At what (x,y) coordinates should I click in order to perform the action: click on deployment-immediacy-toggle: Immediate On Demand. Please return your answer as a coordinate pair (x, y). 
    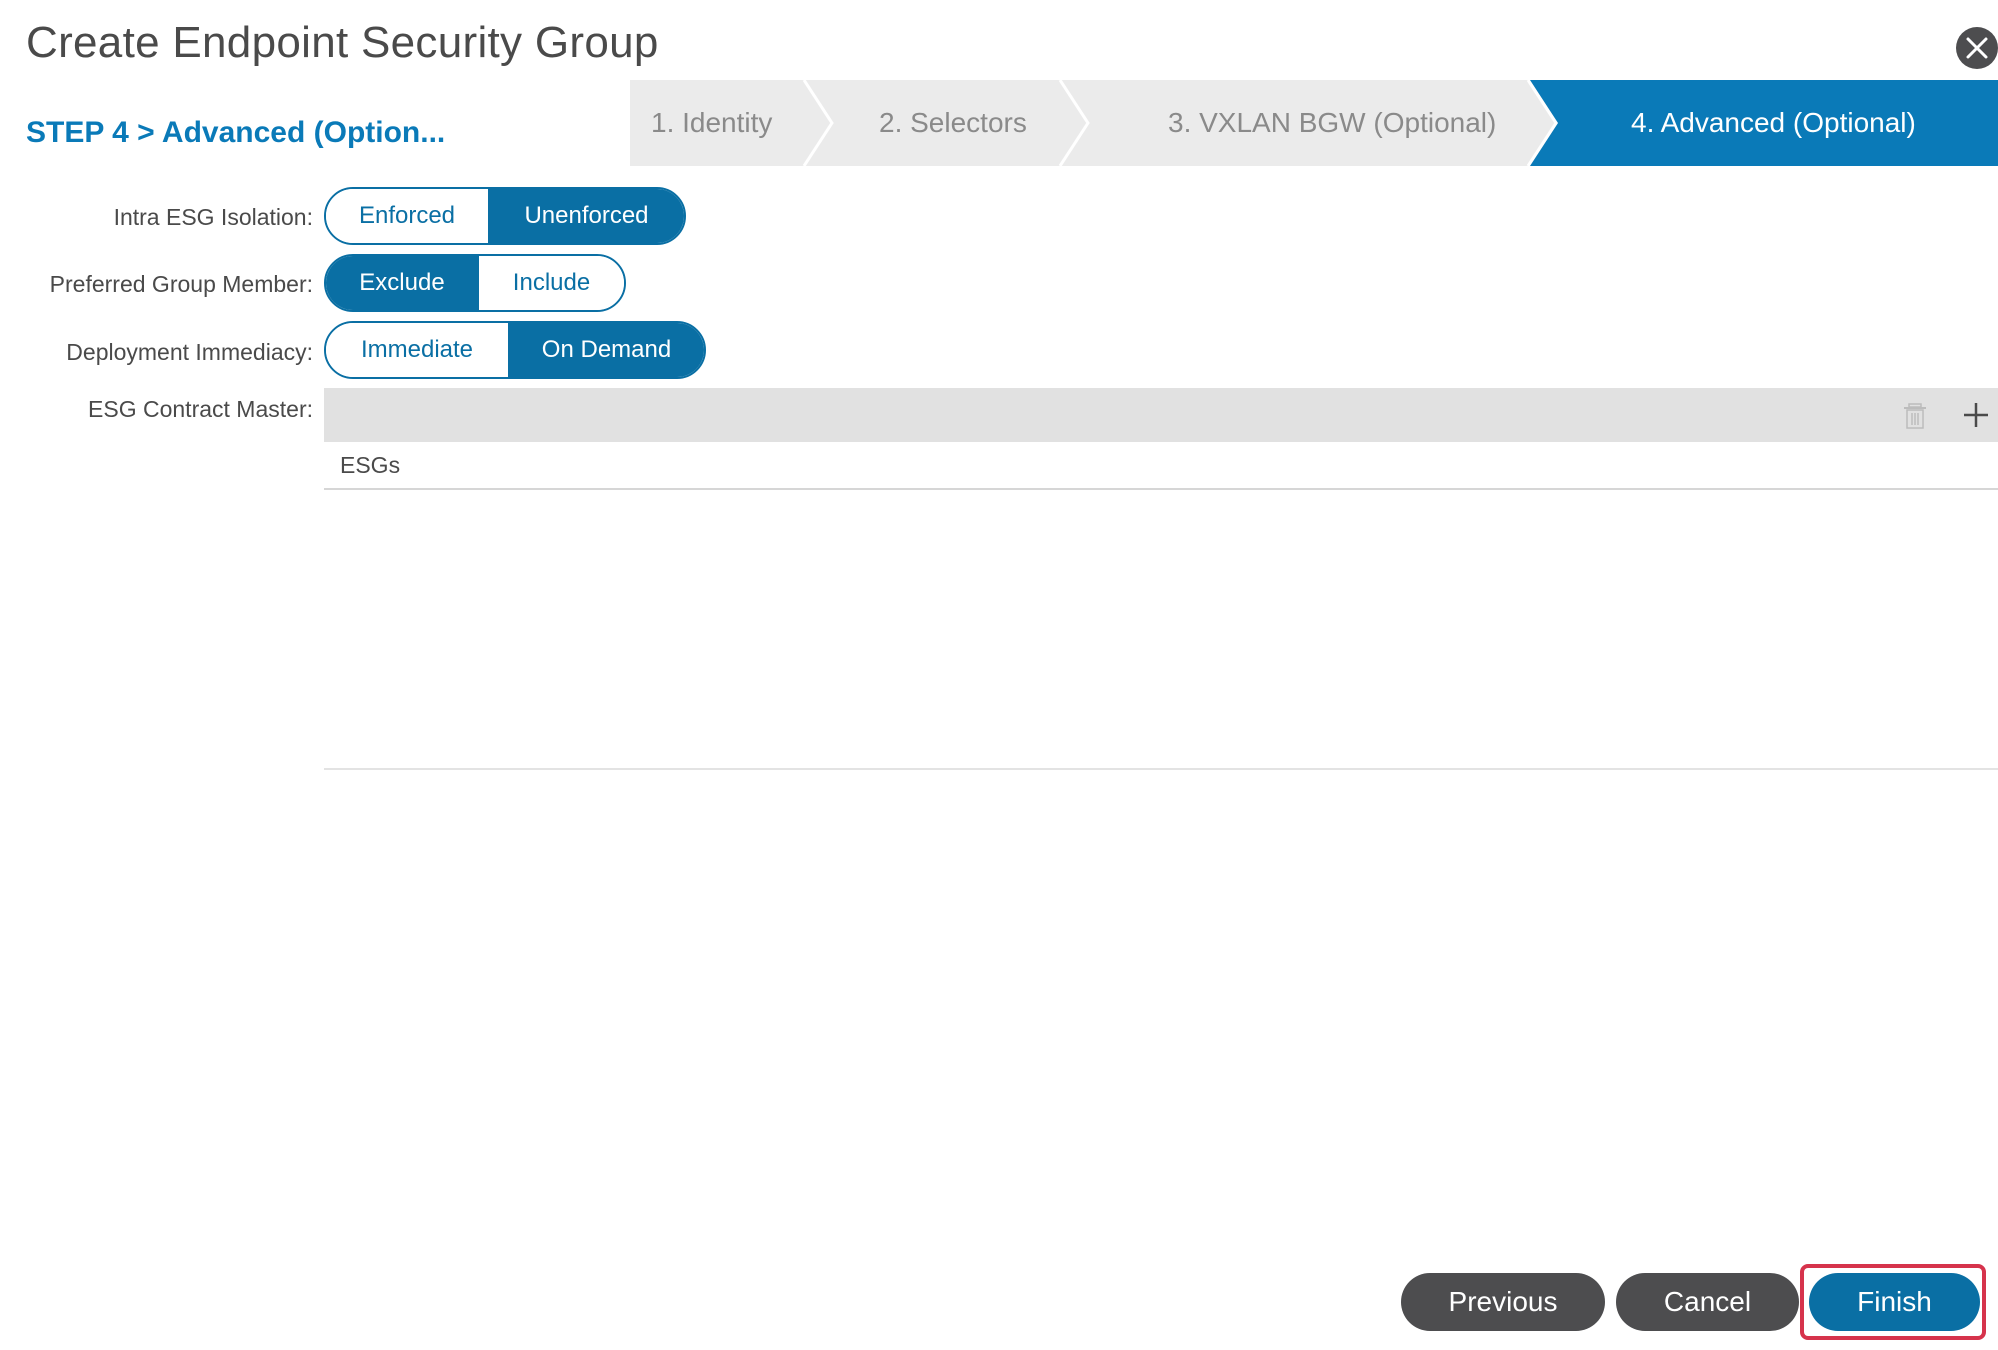
    Looking at the image, I should click on (515, 350).